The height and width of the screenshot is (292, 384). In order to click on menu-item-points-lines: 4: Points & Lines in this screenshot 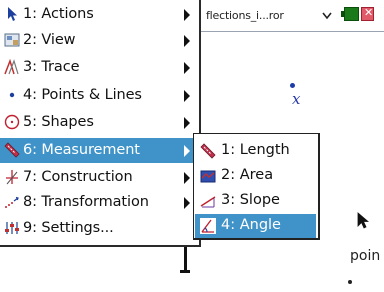, I will do `click(98, 95)`.